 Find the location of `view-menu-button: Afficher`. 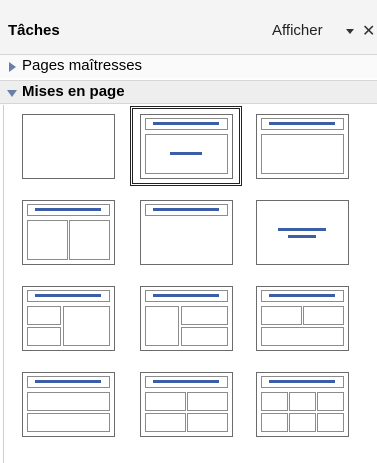

view-menu-button: Afficher is located at coordinates (297, 30).